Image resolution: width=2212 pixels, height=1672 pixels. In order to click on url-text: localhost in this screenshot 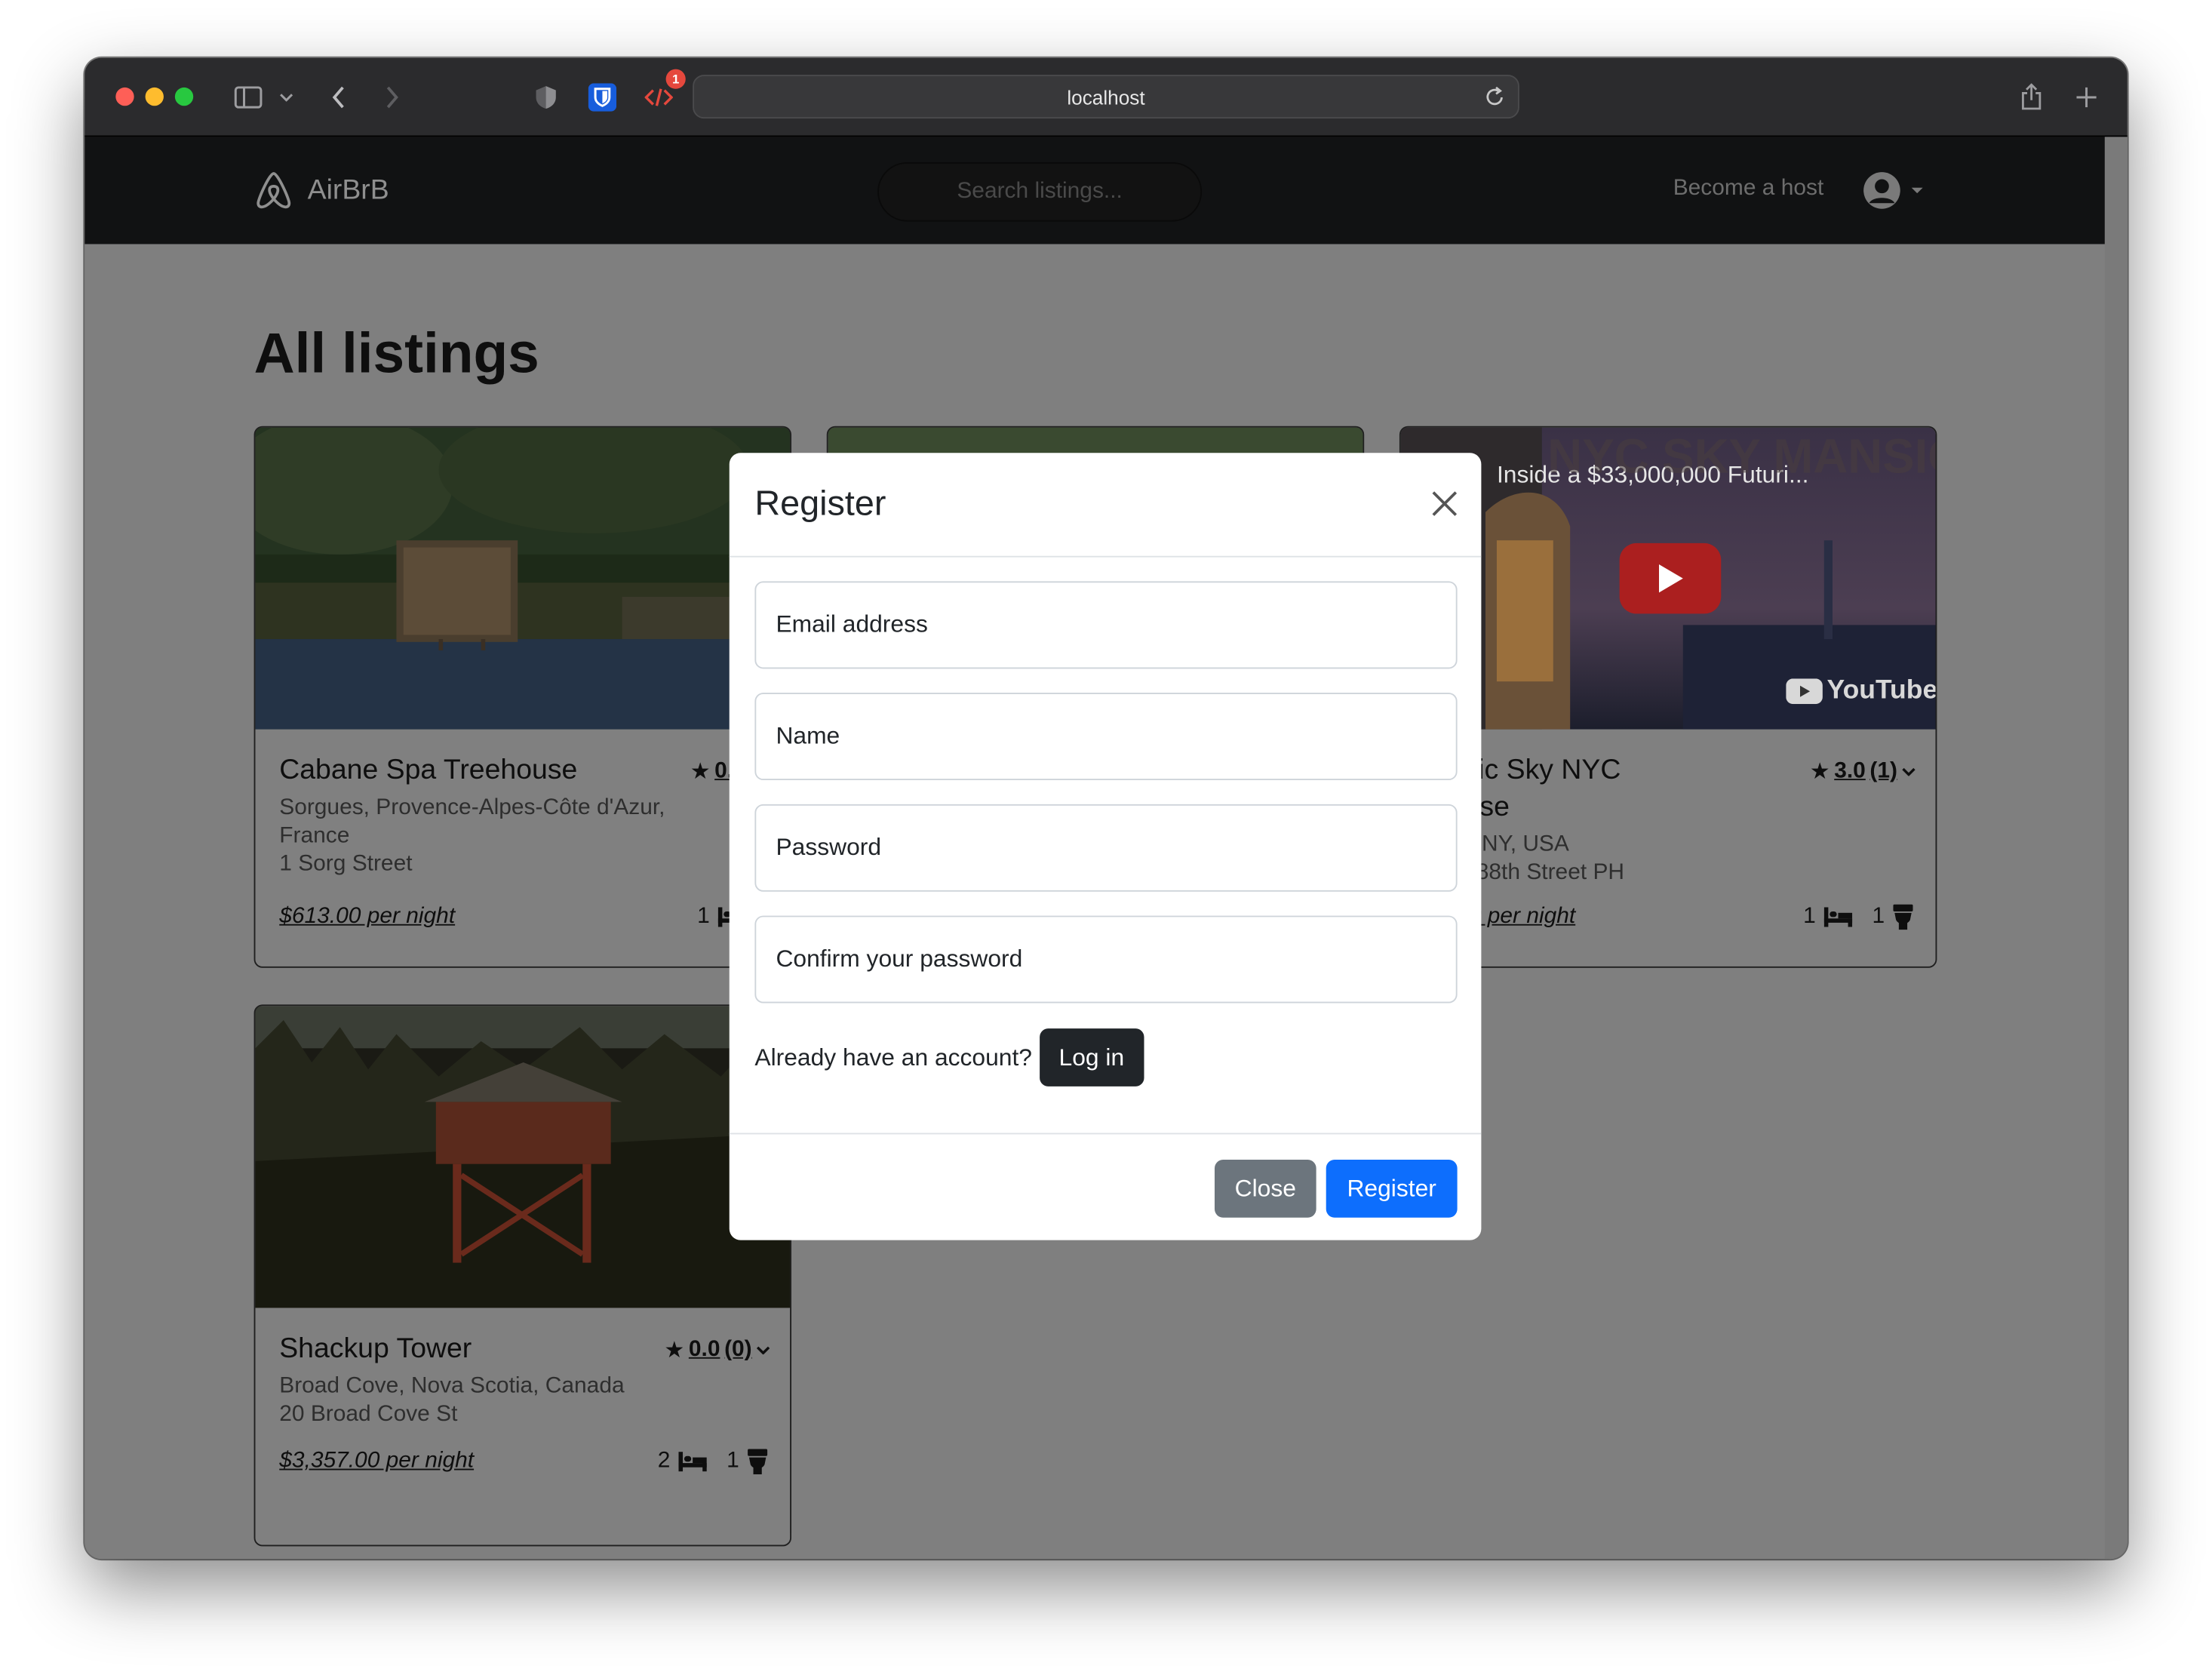, I will do `click(1106, 97)`.